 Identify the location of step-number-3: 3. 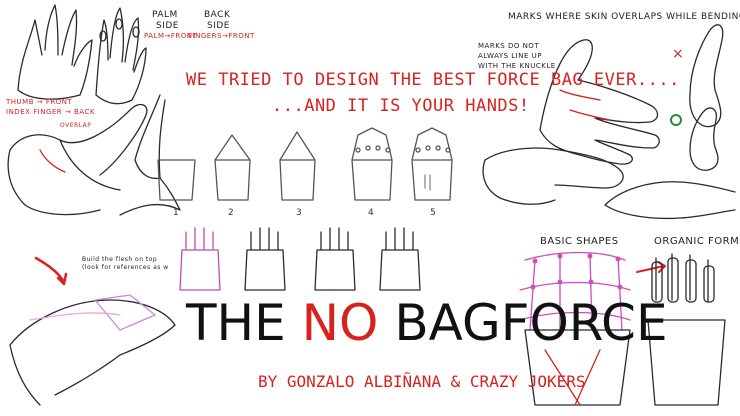
(299, 213).